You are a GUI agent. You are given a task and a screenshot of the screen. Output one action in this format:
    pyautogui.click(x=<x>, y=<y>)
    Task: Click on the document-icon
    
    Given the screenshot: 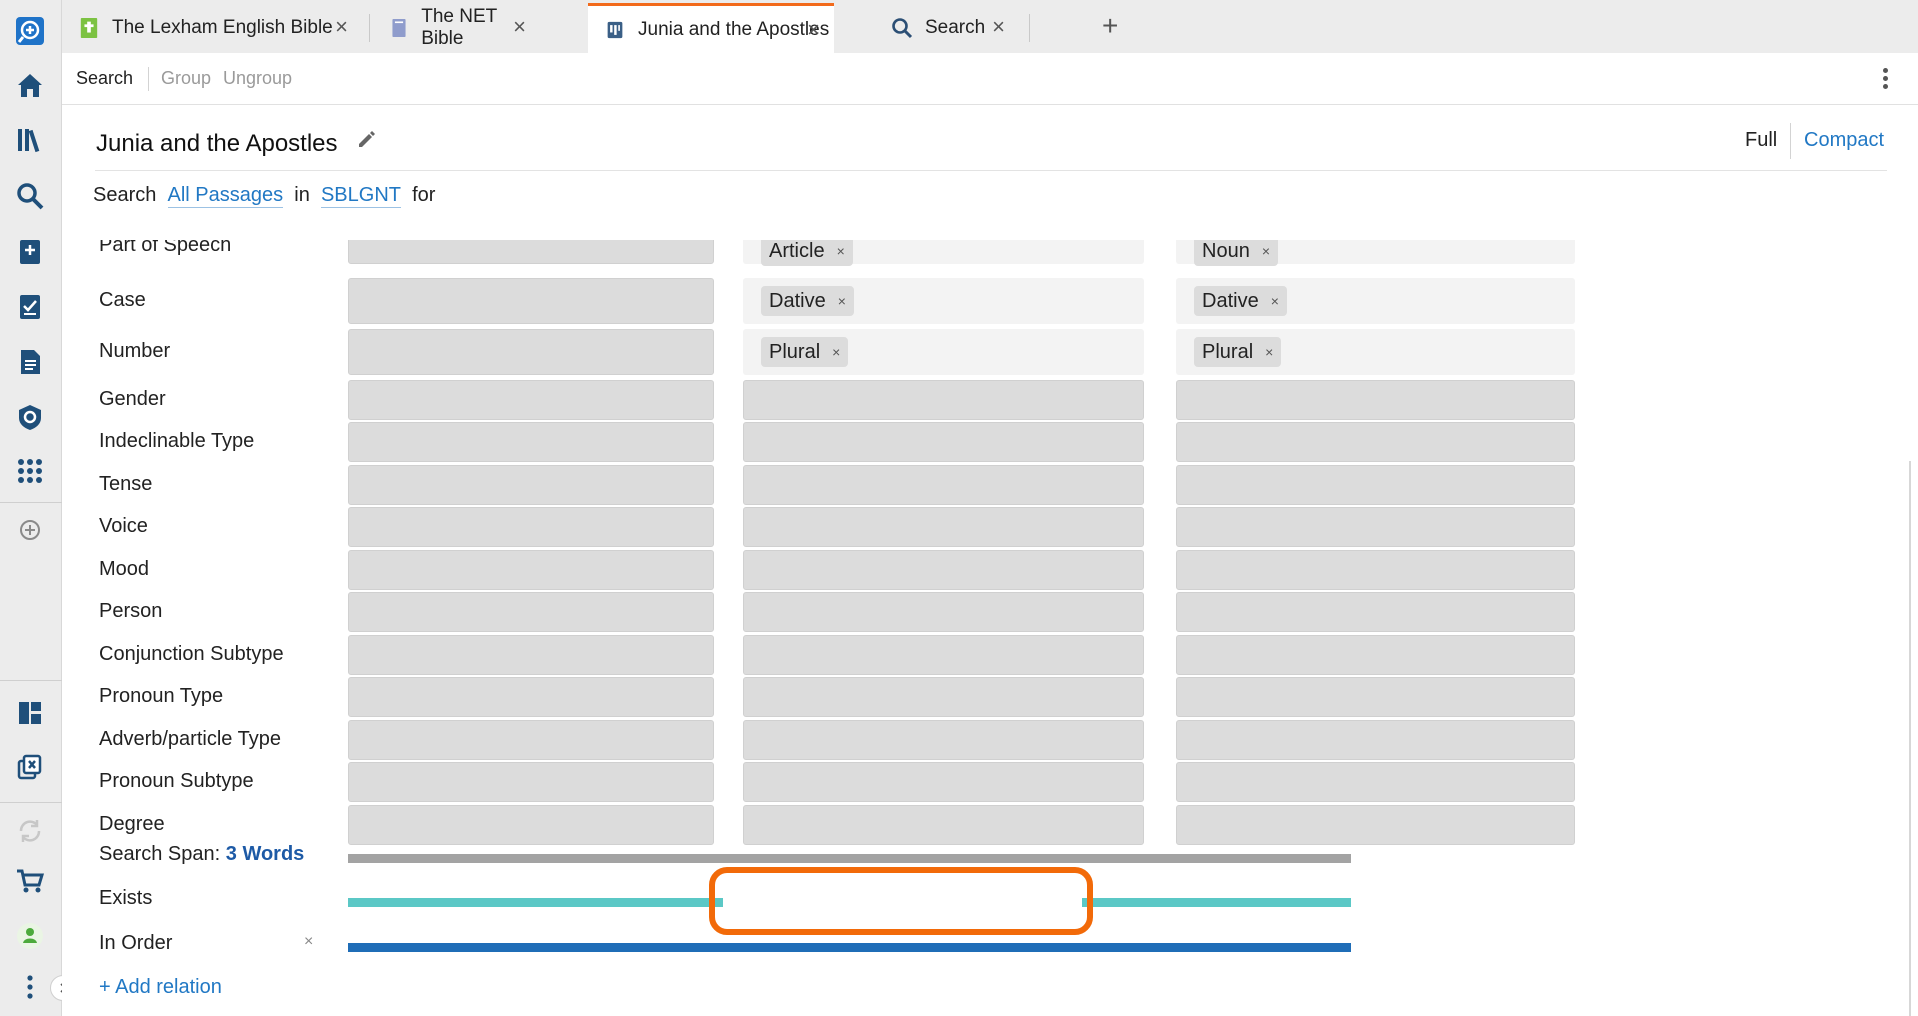 What is the action you would take?
    pyautogui.click(x=30, y=362)
    